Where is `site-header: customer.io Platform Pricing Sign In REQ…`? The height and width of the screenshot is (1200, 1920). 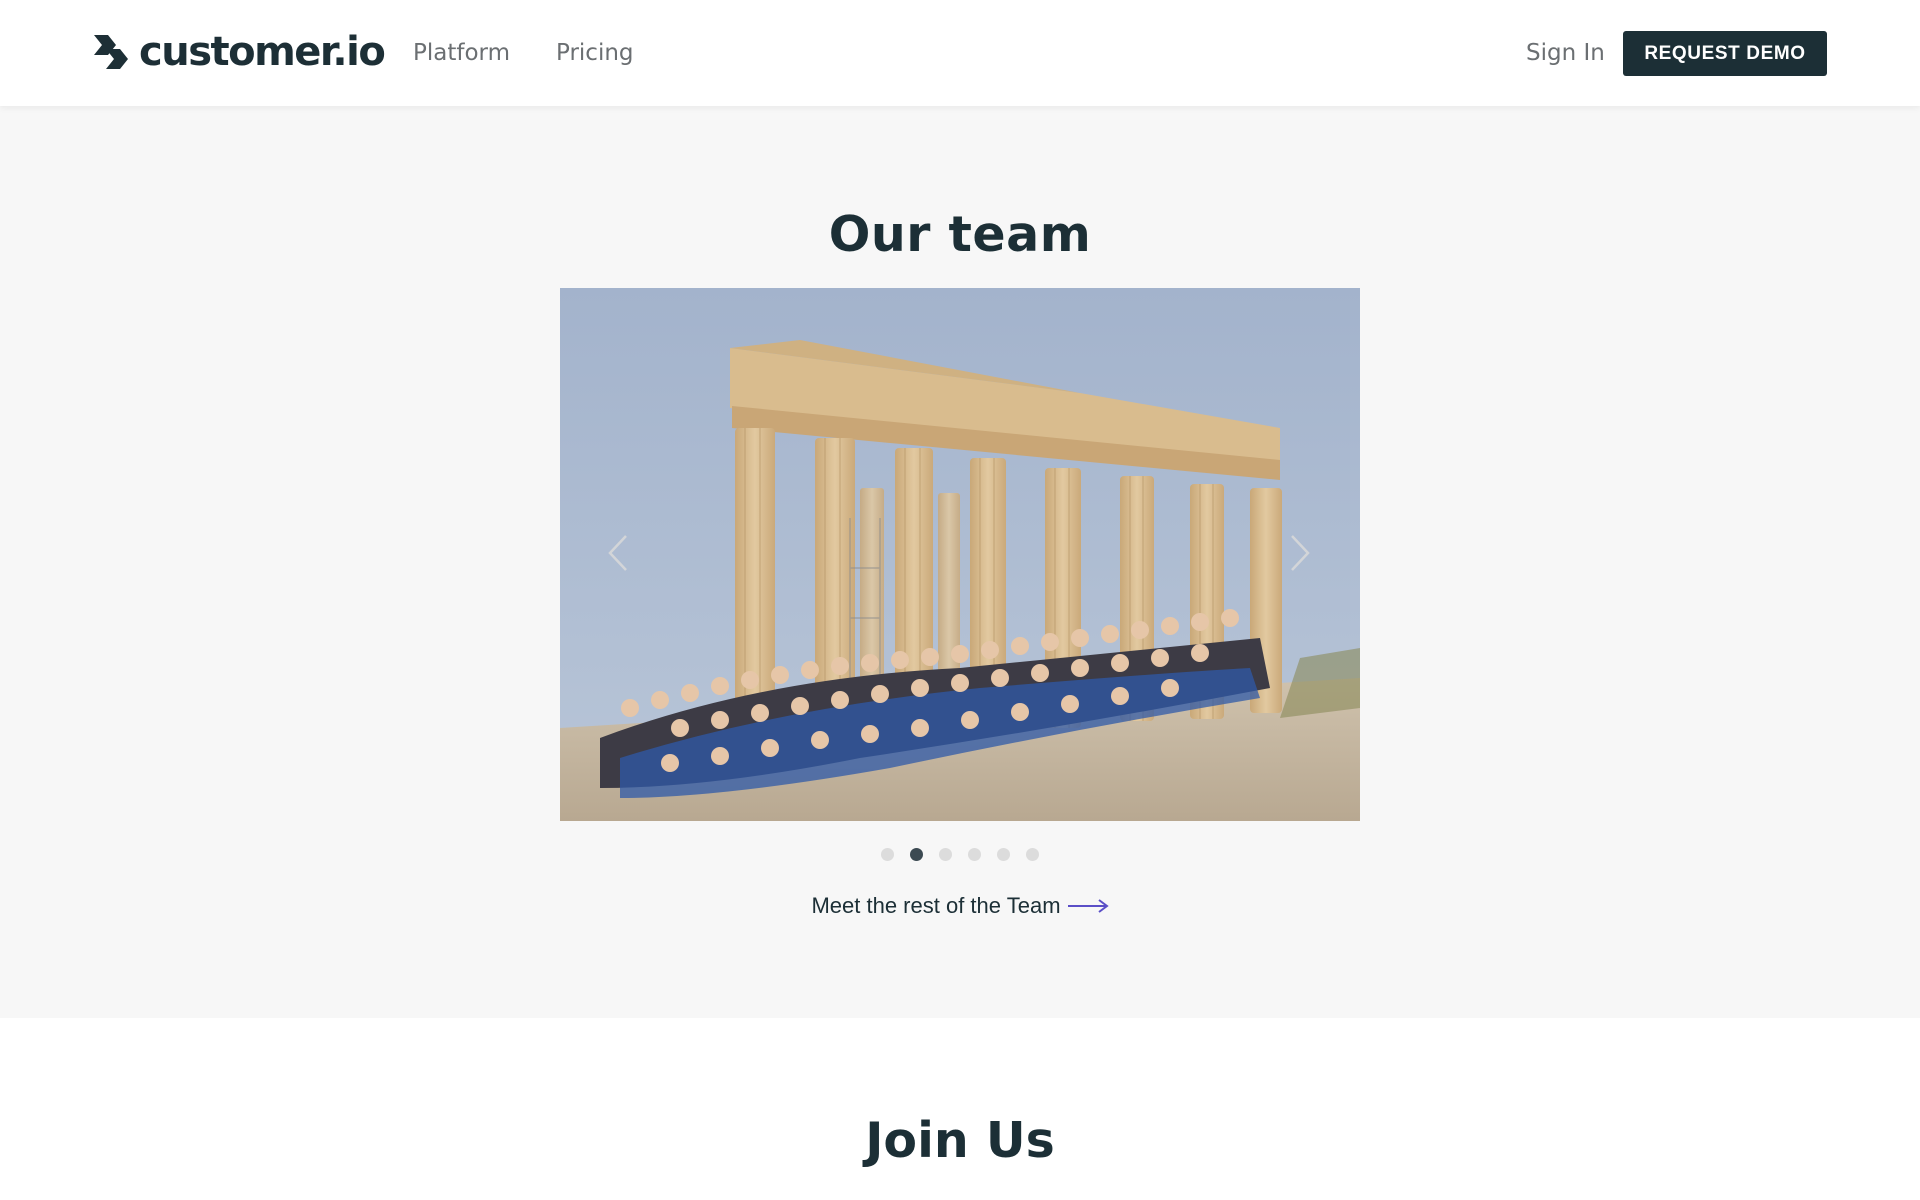 site-header: customer.io Platform Pricing Sign In REQ… is located at coordinates (960, 53).